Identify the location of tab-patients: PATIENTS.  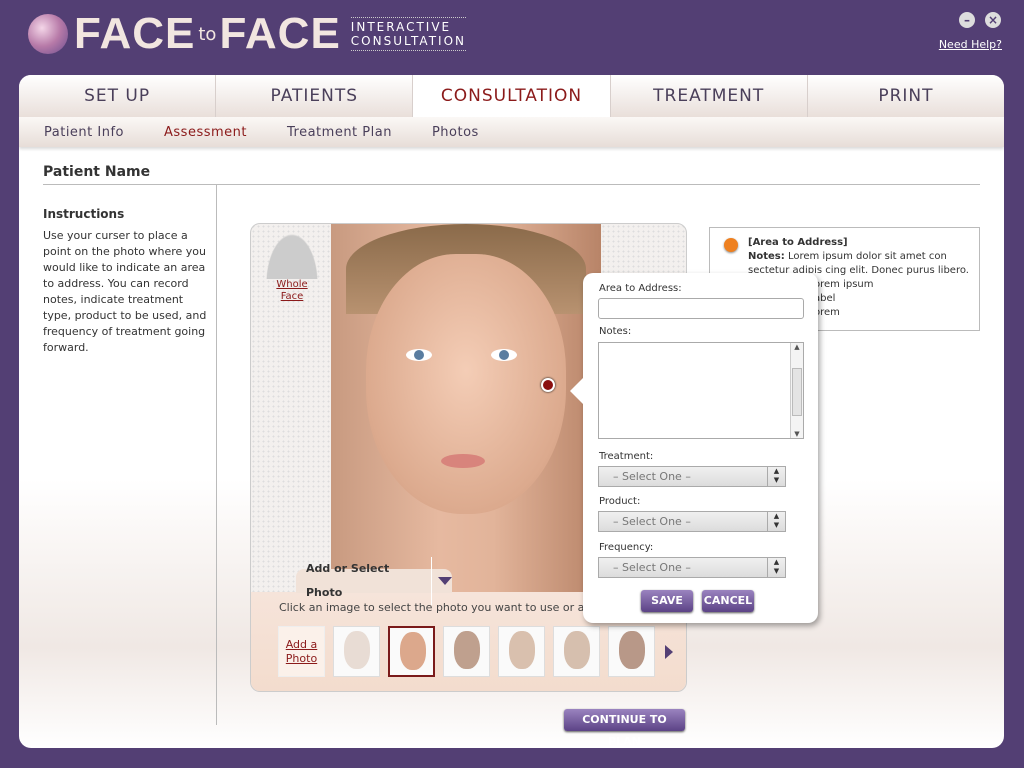
(315, 96).